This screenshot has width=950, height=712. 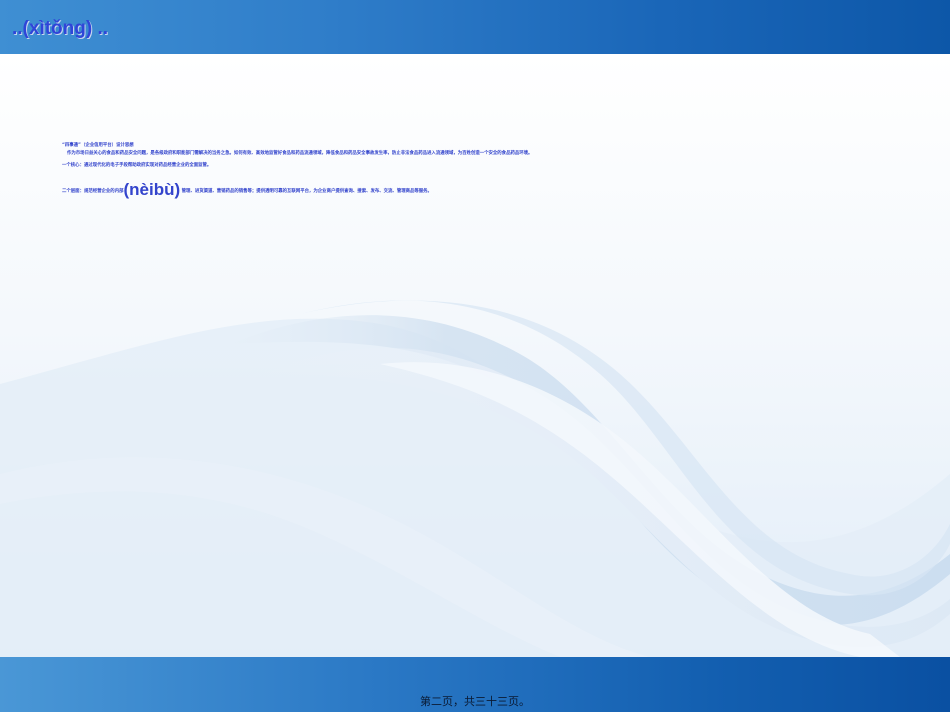 I want to click on slide-title: ..(xìtǒng) .., so click(x=60, y=28).